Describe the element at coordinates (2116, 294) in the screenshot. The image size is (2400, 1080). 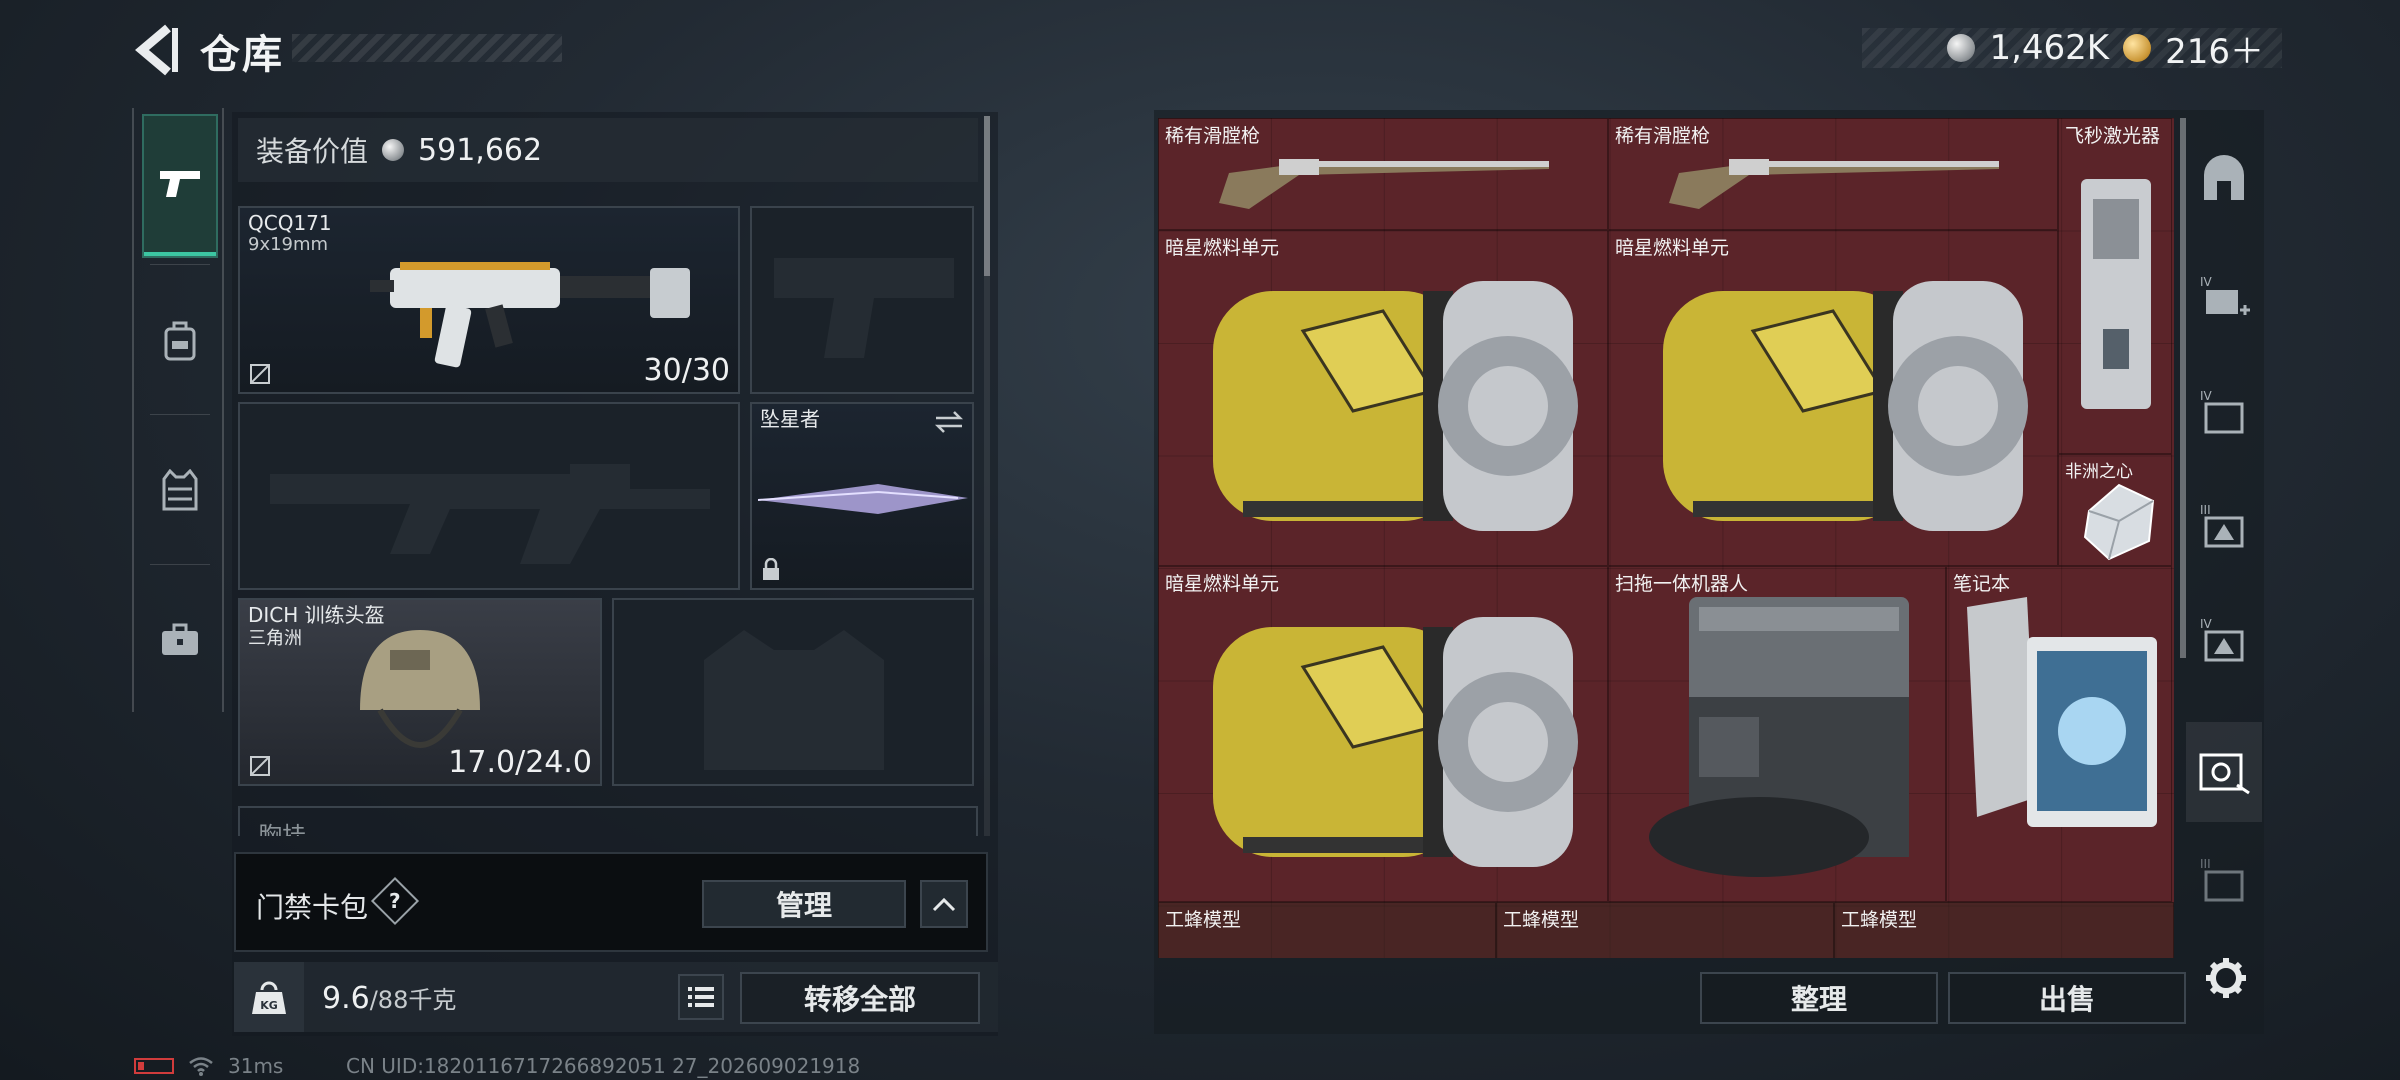
I see `laser-device-icon` at that location.